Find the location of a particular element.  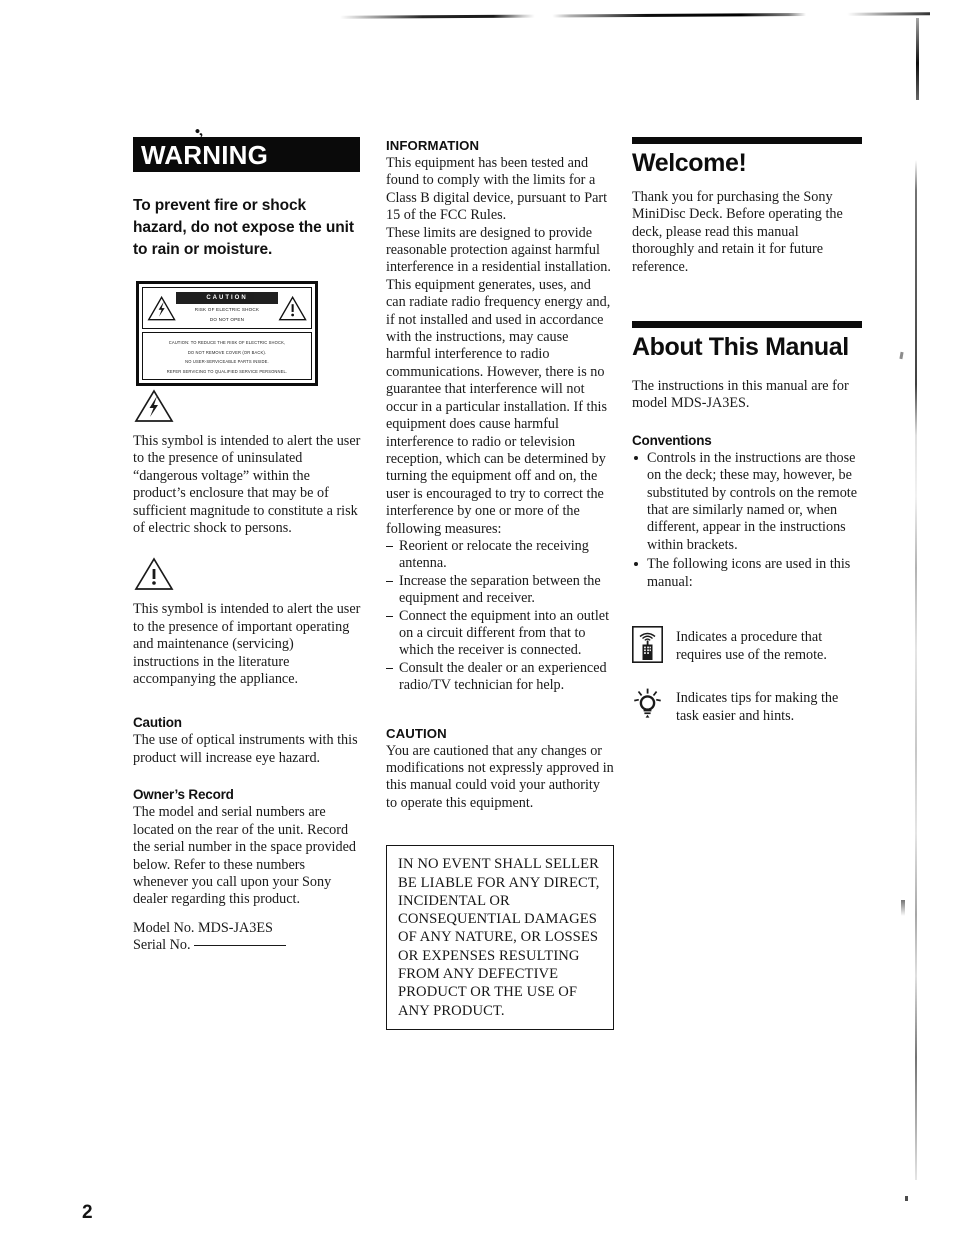

model-number-label: Model No. MDS-JA3ES is located at coordinates (203, 927).